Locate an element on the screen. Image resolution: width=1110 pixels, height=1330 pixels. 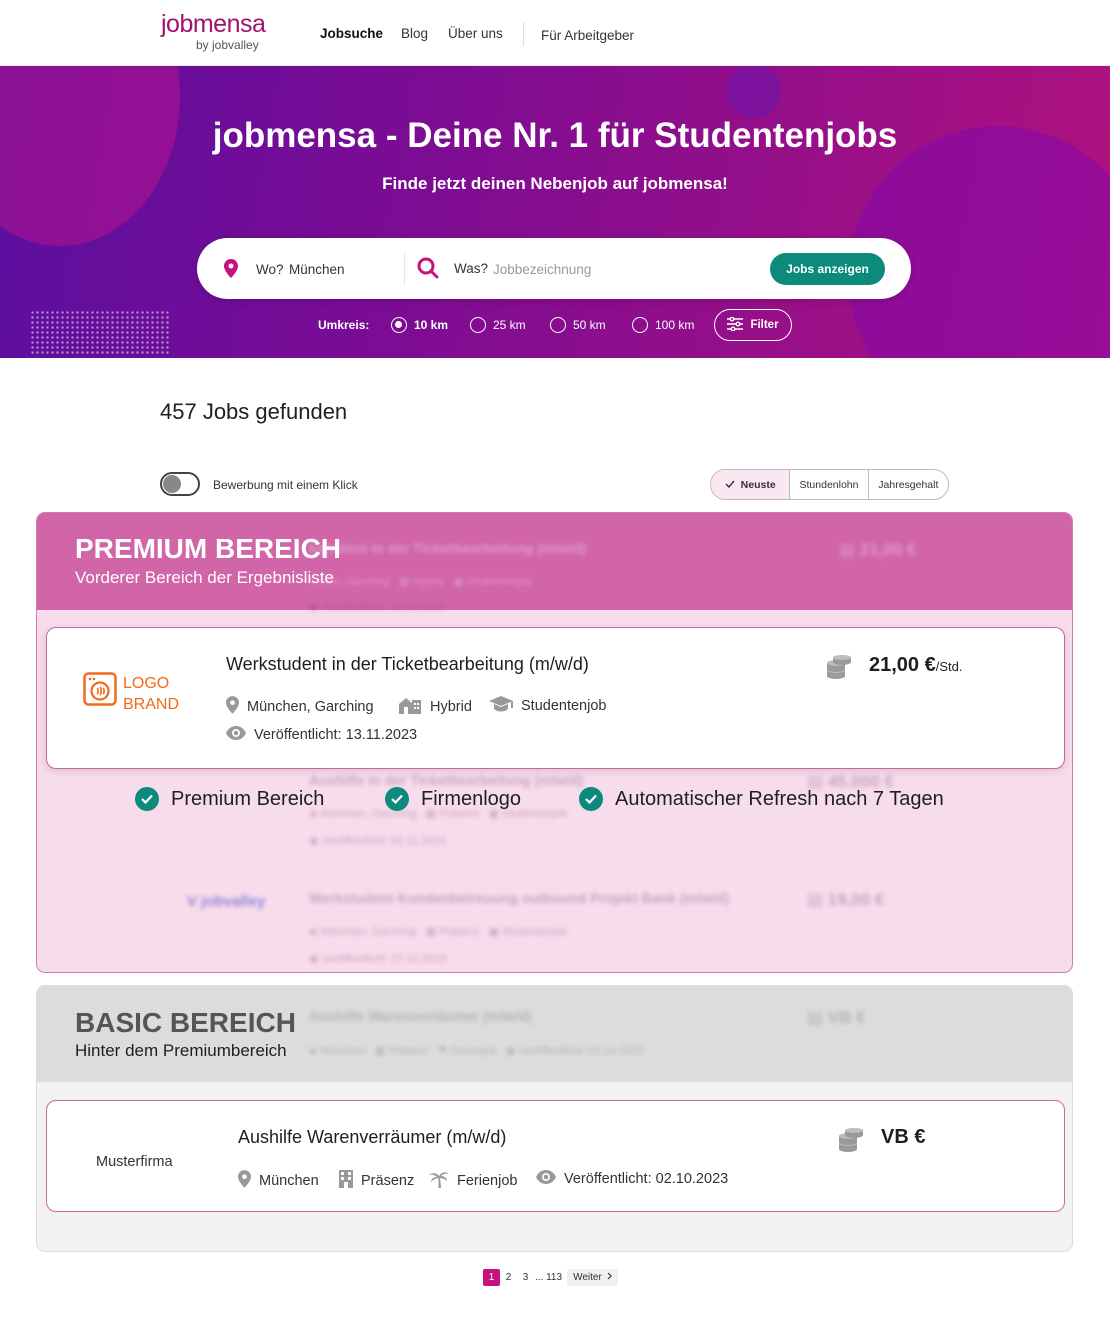
job-salary: VB € is located at coordinates (903, 1137).